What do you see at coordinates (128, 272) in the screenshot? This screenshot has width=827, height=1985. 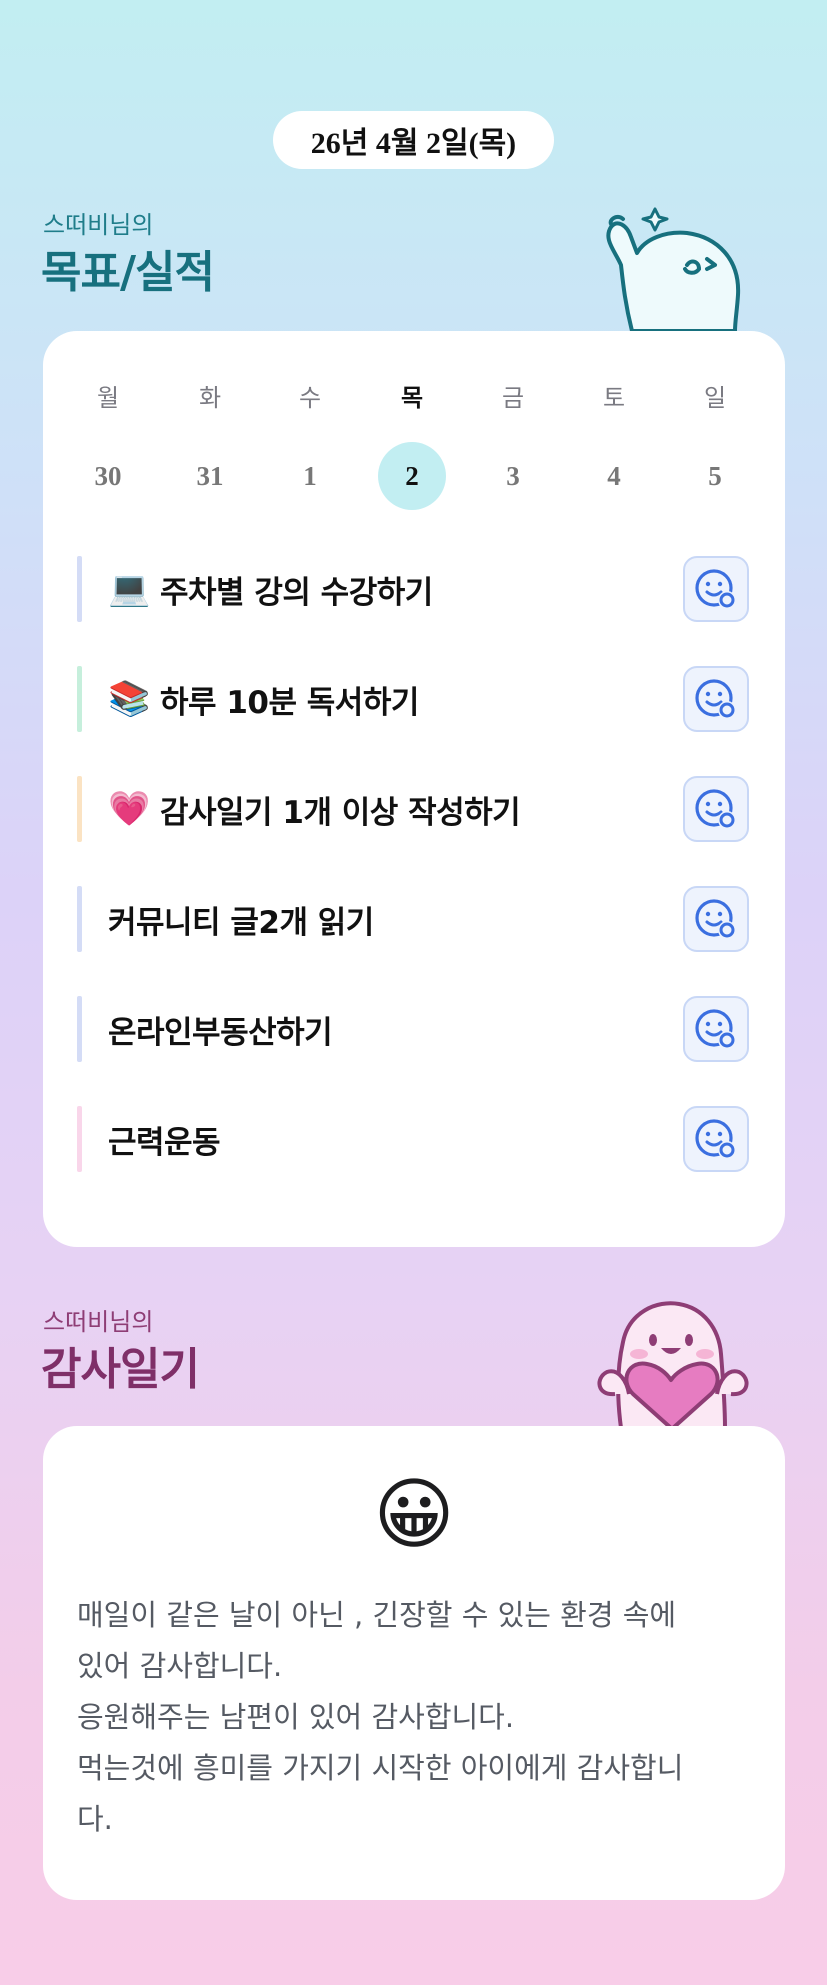 I see `goals-title: 목표/실적` at bounding box center [128, 272].